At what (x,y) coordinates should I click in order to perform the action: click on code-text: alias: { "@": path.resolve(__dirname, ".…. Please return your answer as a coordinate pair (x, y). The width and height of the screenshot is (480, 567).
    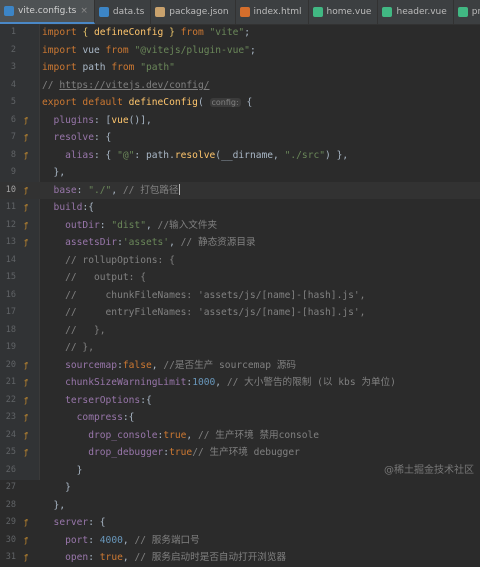
    Looking at the image, I should click on (195, 156).